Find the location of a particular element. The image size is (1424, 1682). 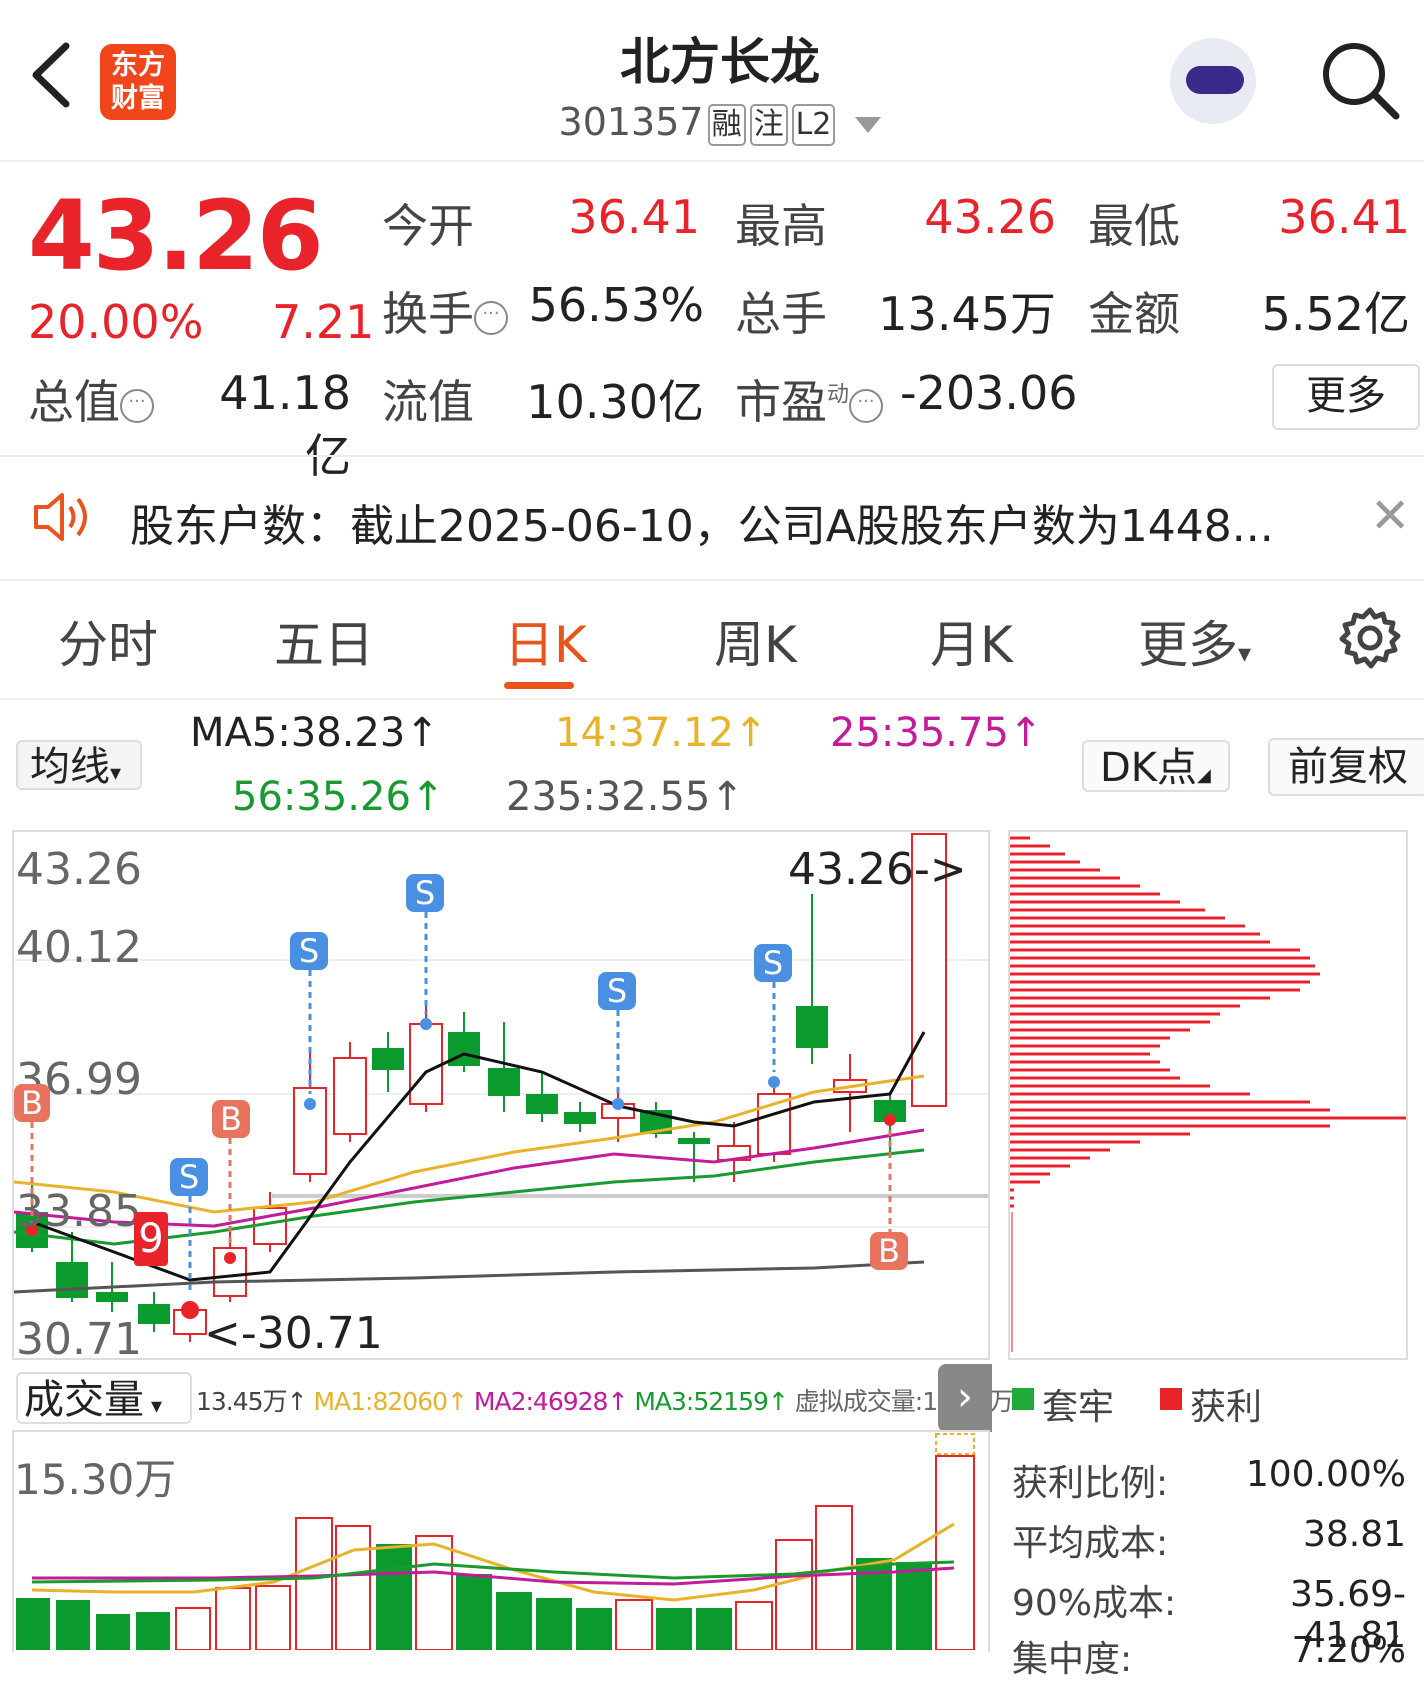

nine-turn-badge: 9 is located at coordinates (151, 1239).